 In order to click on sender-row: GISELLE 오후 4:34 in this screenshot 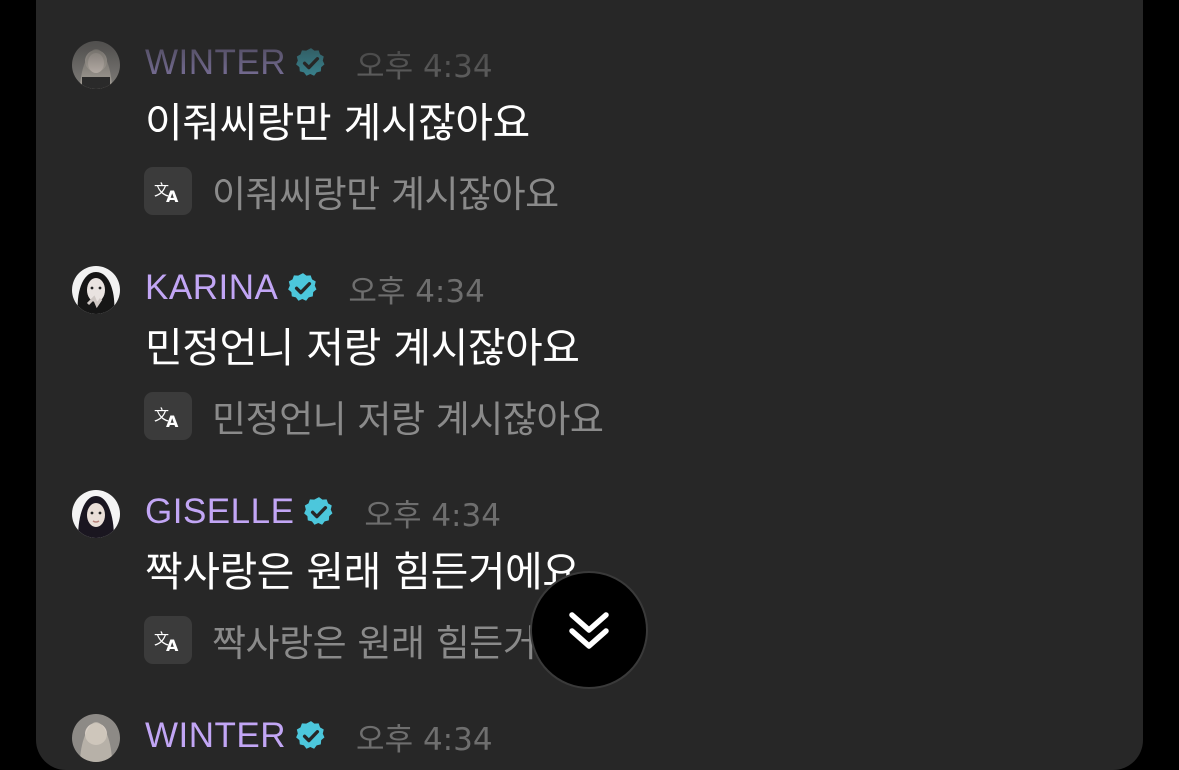, I will do `click(323, 513)`.